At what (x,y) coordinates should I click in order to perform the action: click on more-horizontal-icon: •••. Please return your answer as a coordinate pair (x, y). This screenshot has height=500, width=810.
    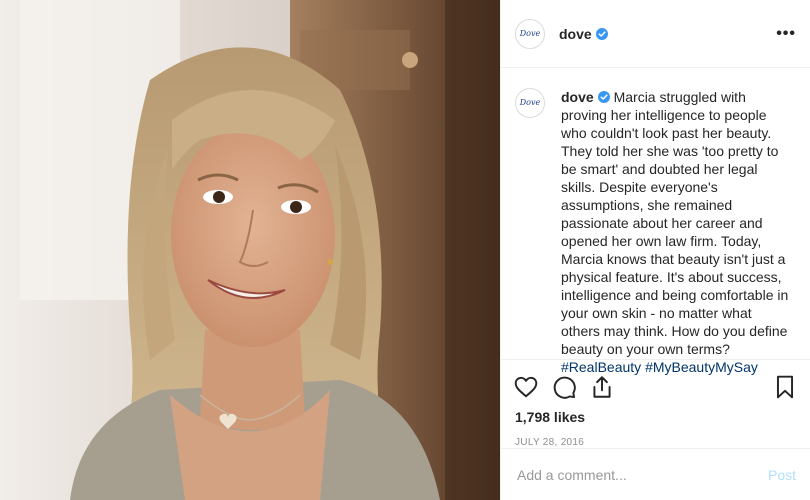
    Looking at the image, I should click on (786, 33).